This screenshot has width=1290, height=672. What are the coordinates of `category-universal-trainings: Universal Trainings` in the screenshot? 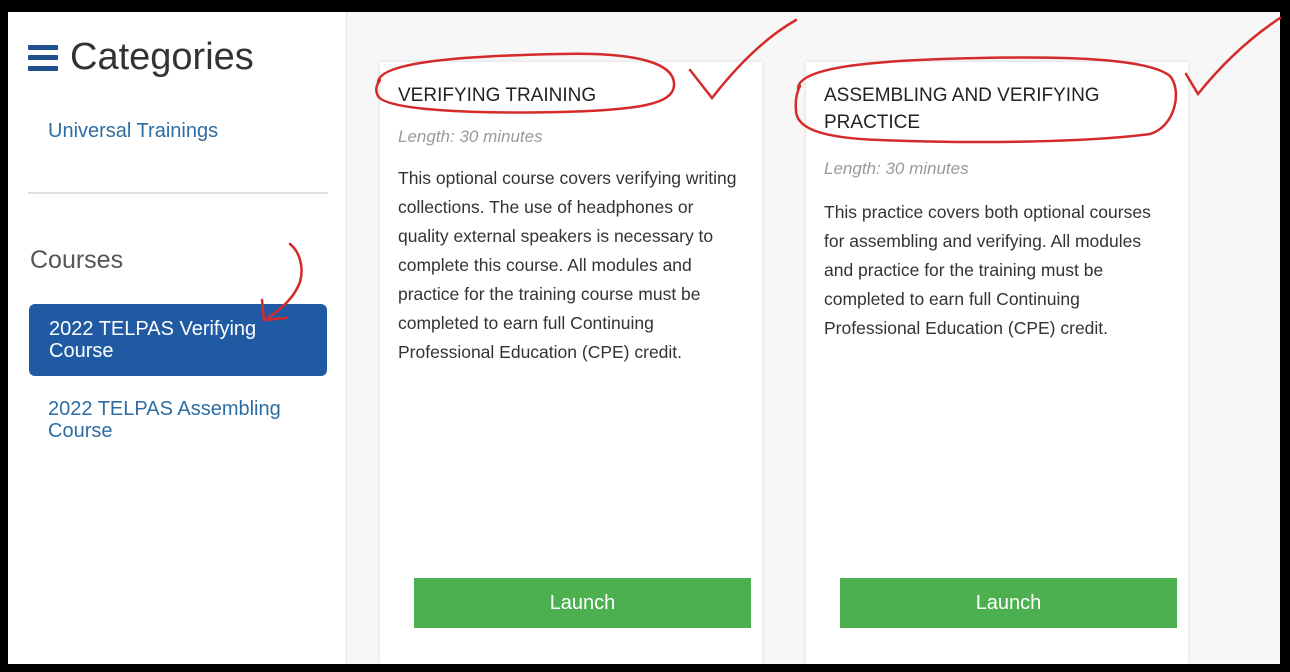 It's located at (133, 131).